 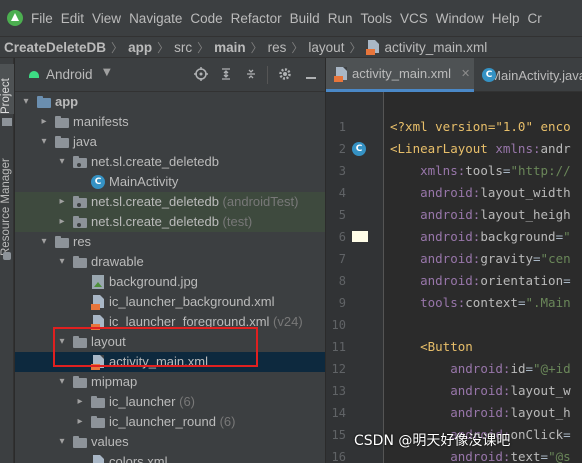 I want to click on code-token: "@s, so click(x=559, y=456).